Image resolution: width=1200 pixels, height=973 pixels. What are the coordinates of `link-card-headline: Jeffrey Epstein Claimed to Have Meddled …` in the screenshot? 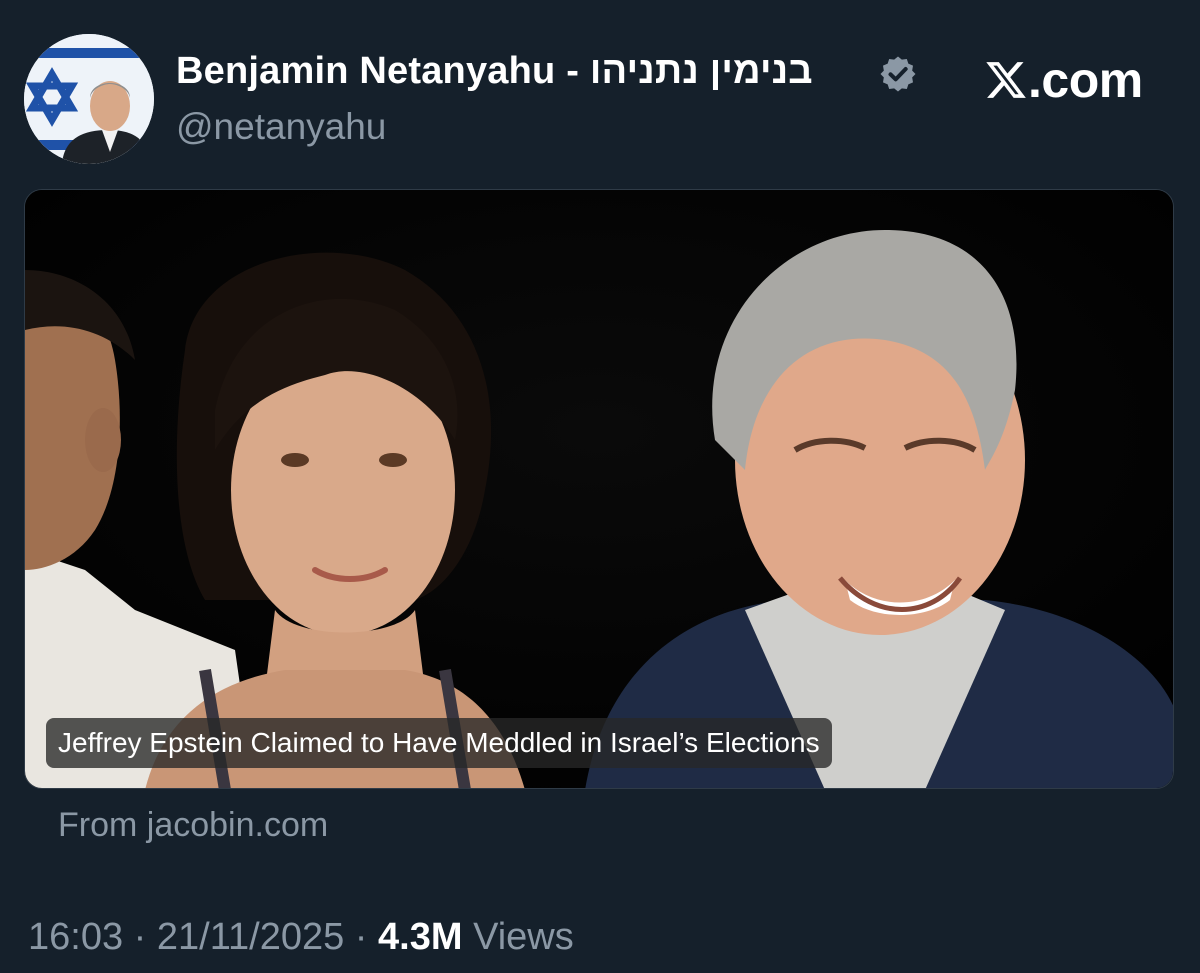 It's located at (439, 743).